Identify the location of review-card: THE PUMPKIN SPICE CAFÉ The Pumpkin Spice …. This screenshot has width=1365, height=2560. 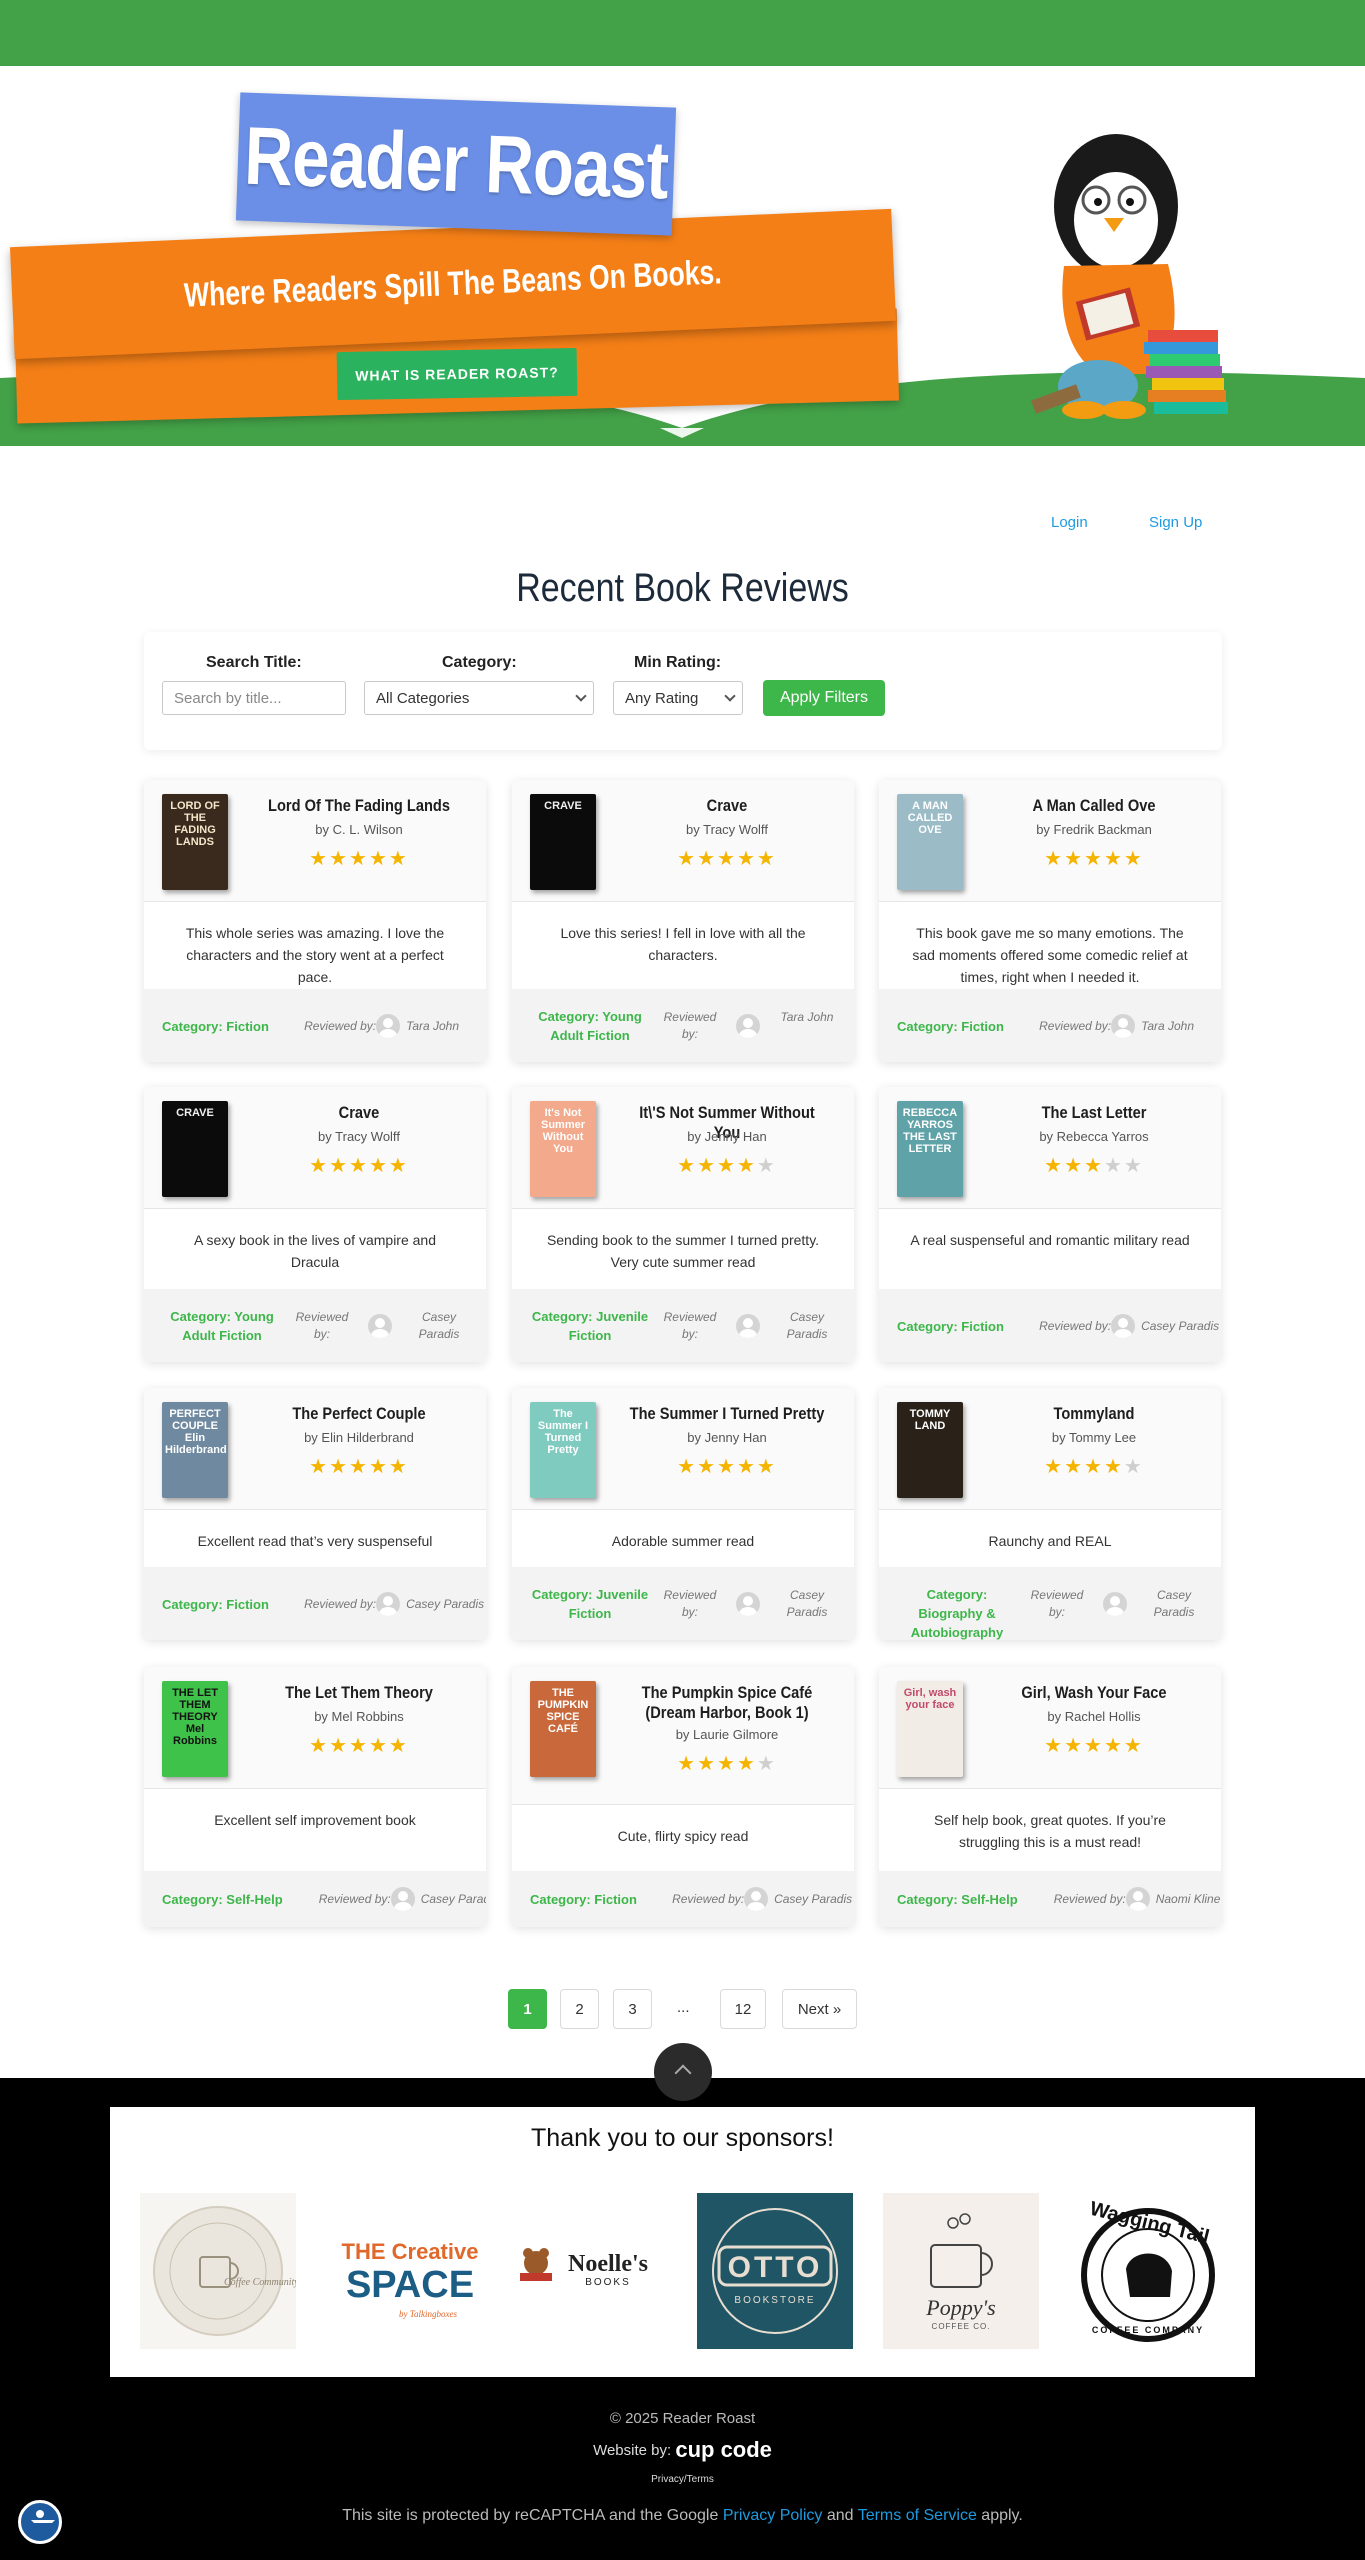
(683, 1797).